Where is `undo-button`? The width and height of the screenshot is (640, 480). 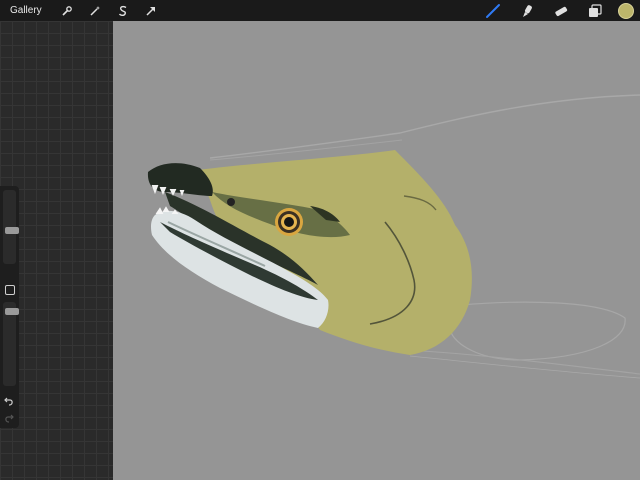 undo-button is located at coordinates (9, 401).